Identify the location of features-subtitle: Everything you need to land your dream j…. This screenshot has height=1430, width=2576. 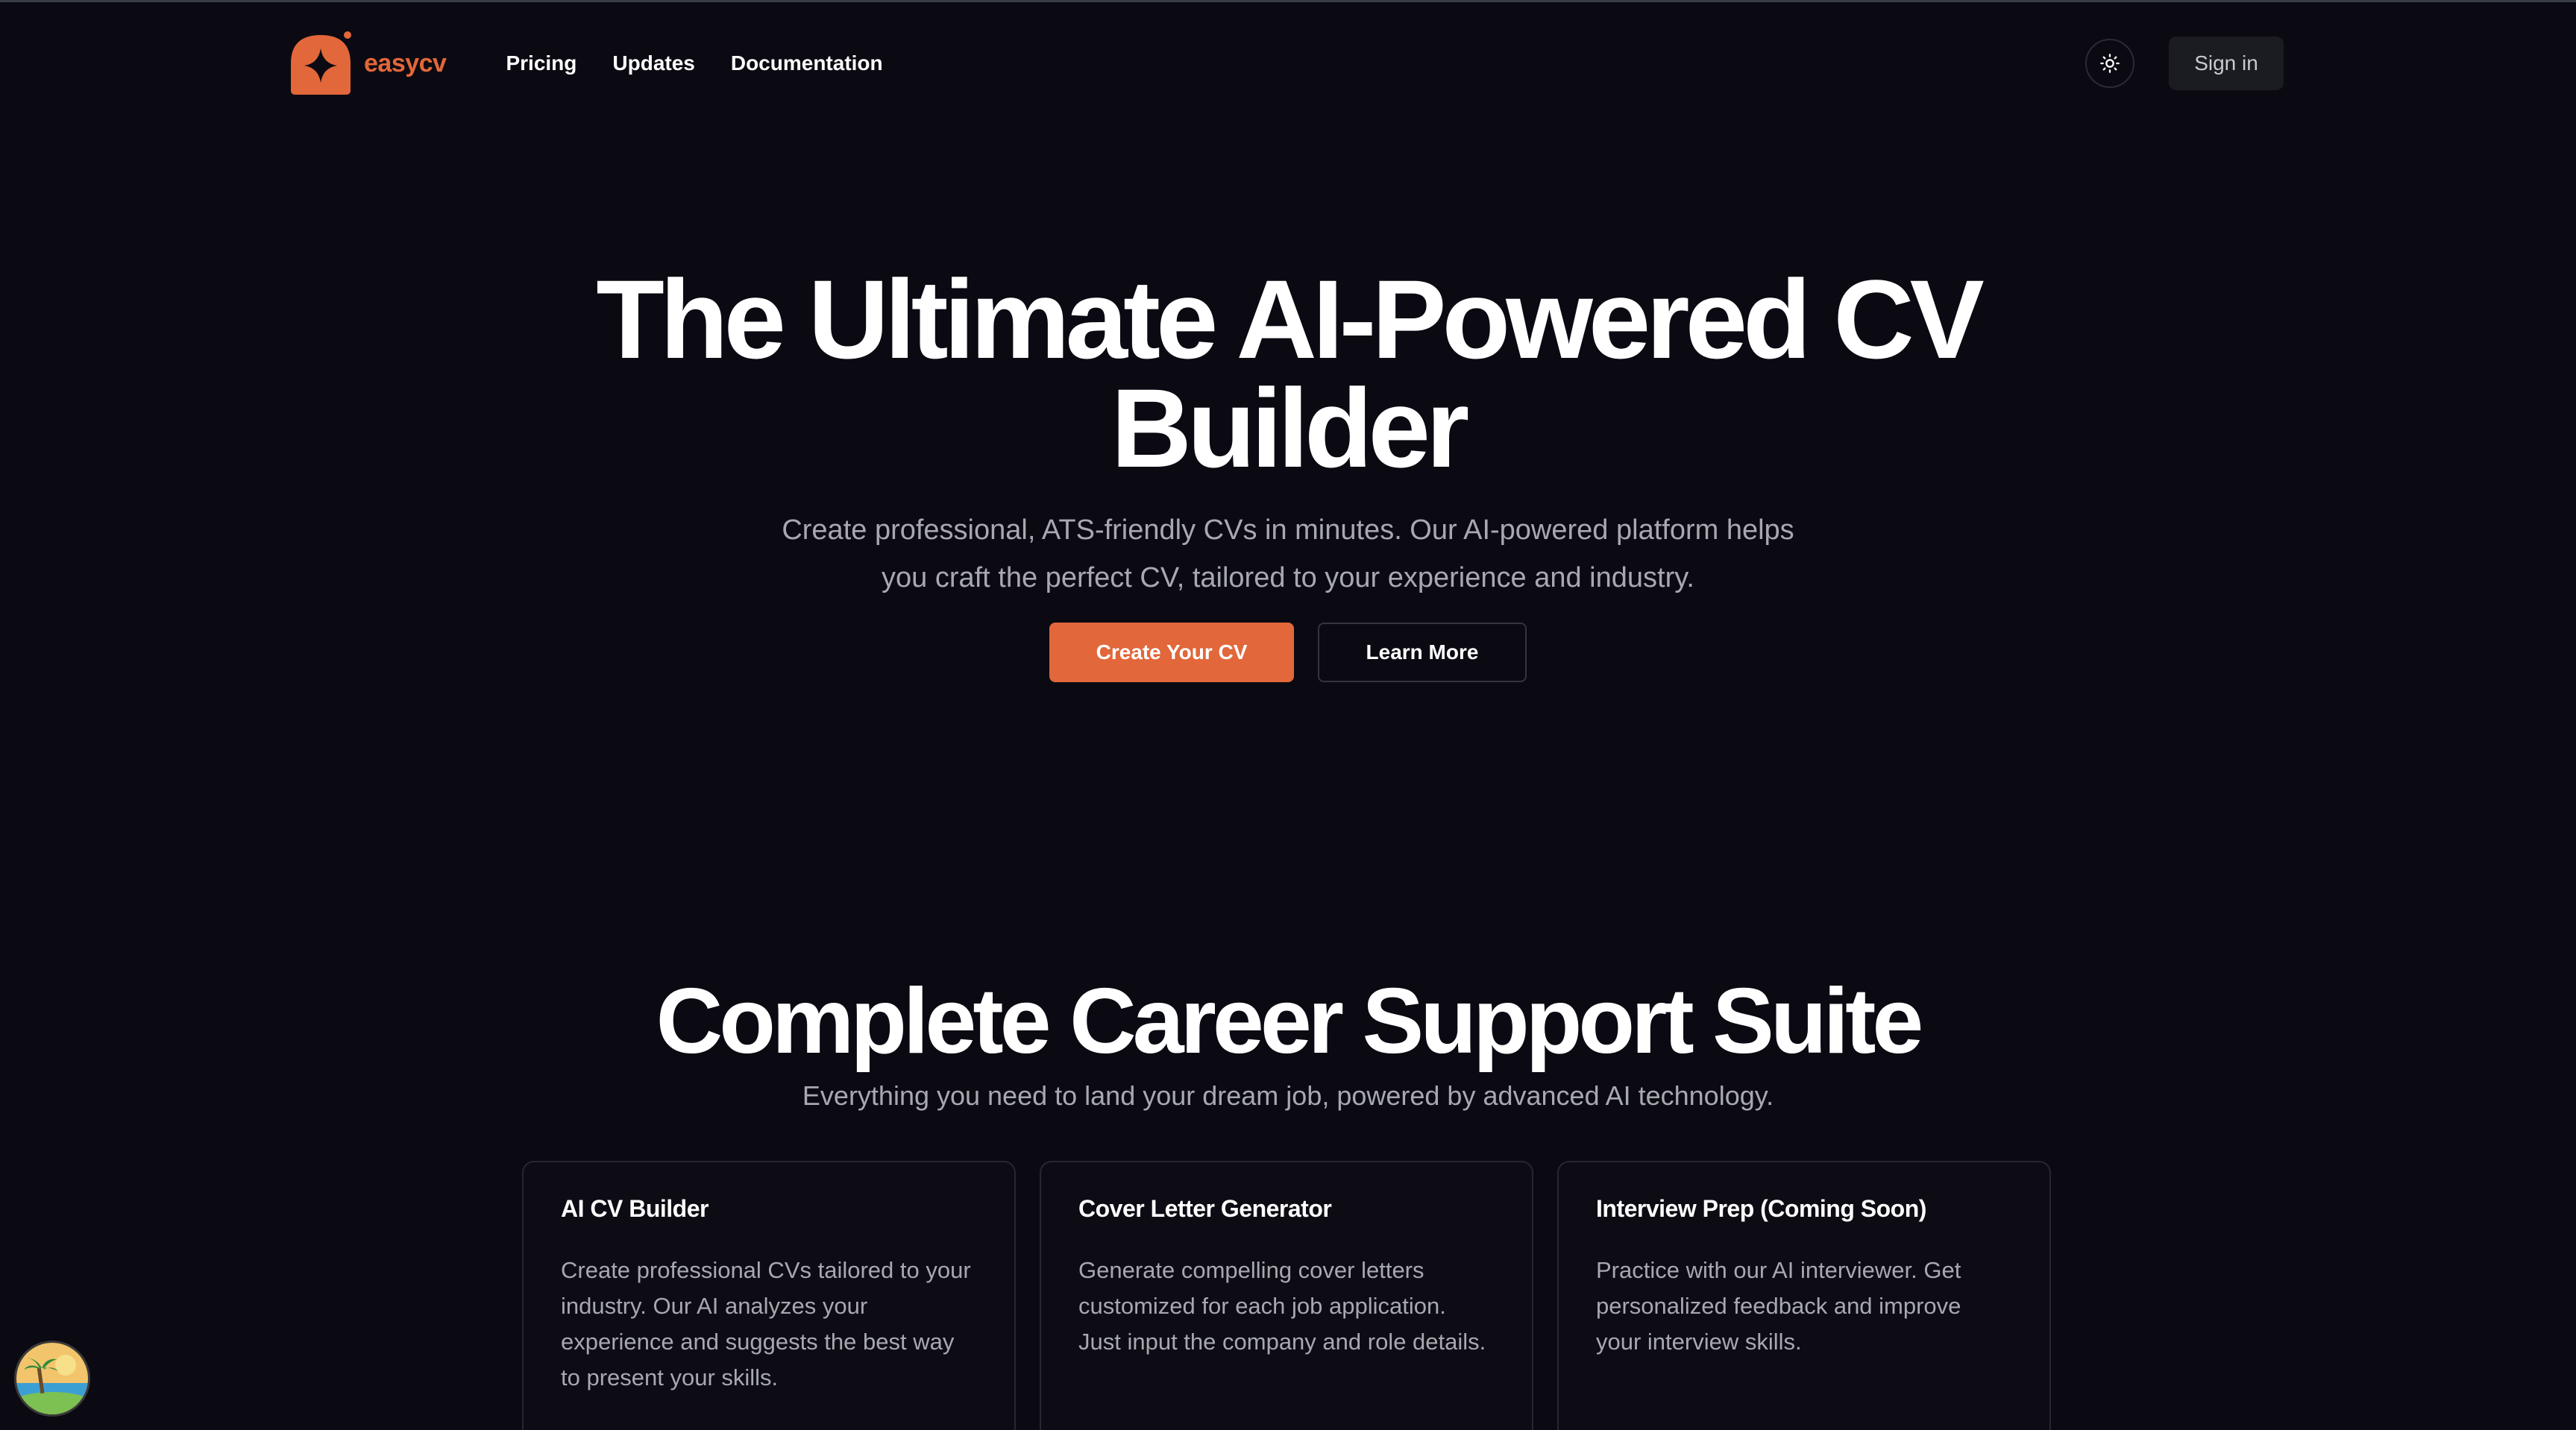
(1288, 1095).